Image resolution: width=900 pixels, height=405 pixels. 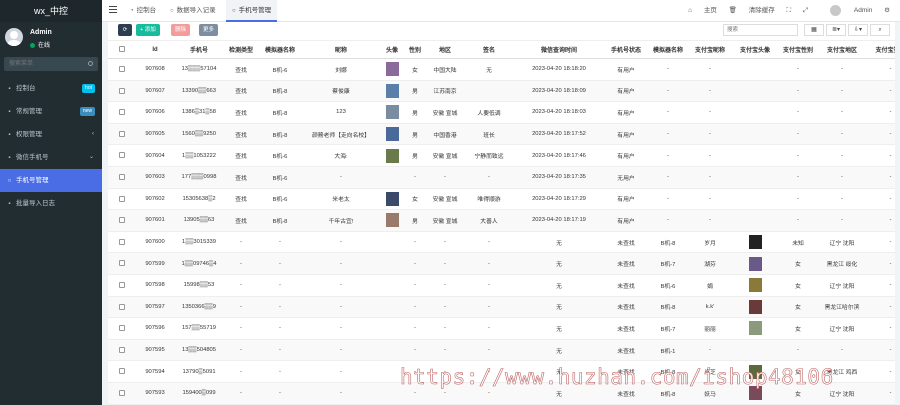 What do you see at coordinates (51, 111) in the screenshot?
I see `sidebar-item-1: ▪ 常规管理 new` at bounding box center [51, 111].